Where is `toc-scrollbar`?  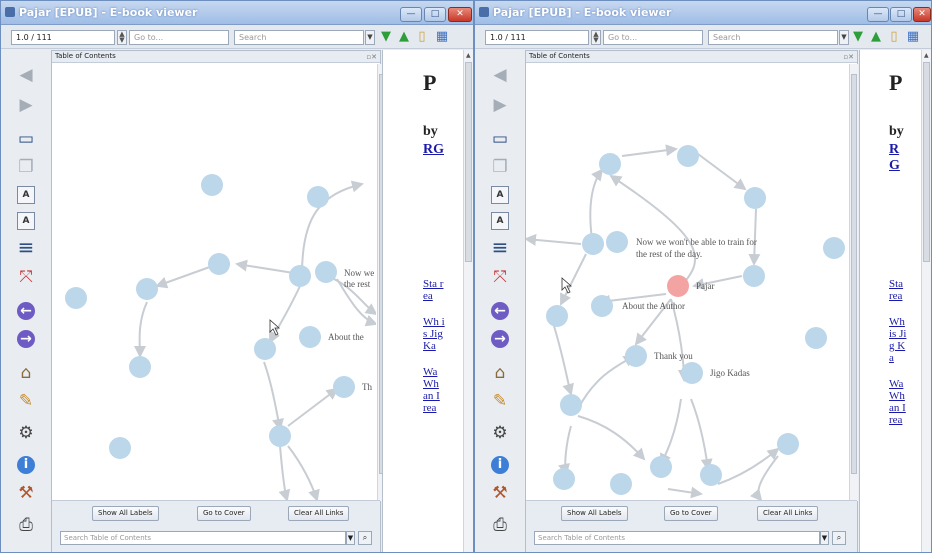 toc-scrollbar is located at coordinates (853, 282).